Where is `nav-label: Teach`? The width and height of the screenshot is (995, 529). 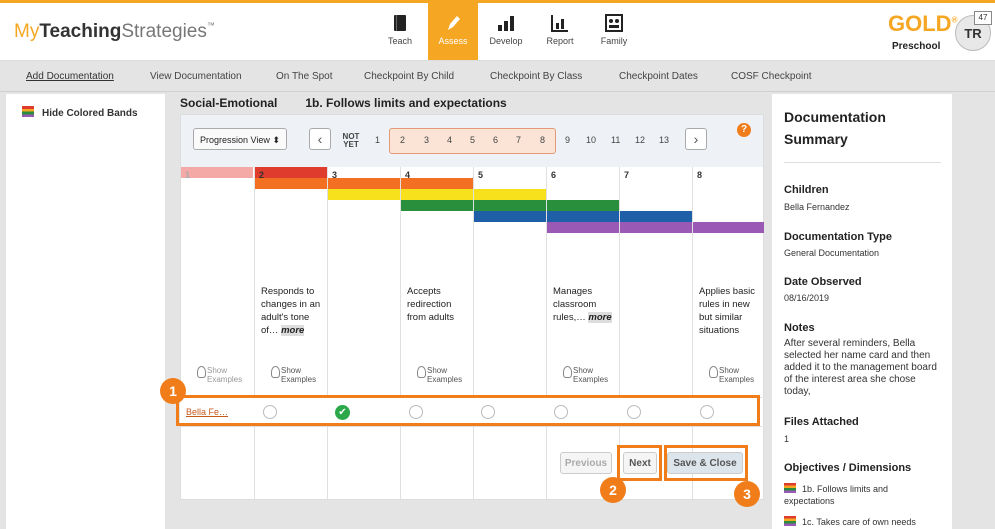 nav-label: Teach is located at coordinates (400, 41).